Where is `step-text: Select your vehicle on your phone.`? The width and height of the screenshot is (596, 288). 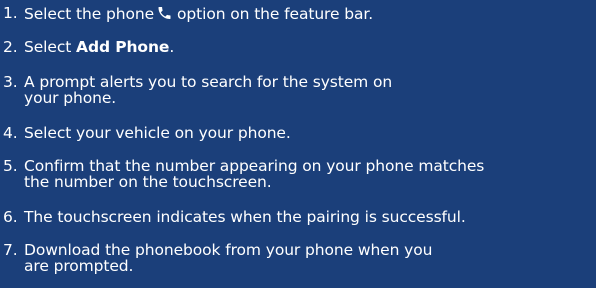
step-text: Select your vehicle on your phone. is located at coordinates (157, 133).